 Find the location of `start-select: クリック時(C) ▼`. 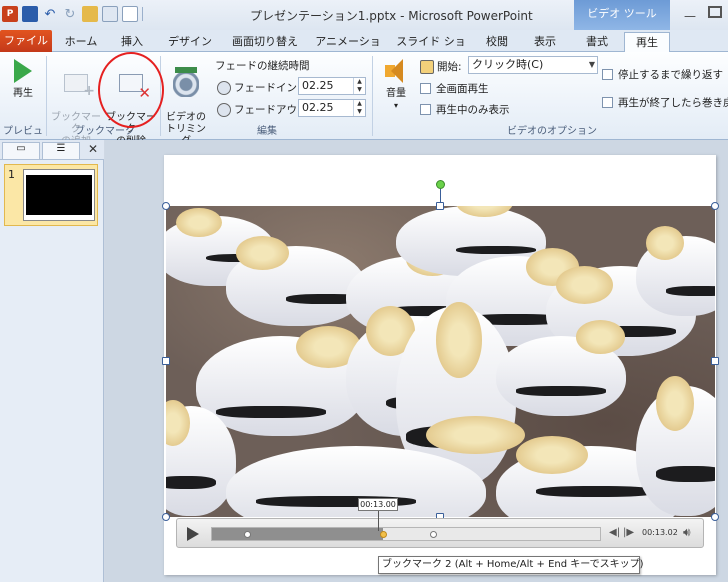

start-select: クリック時(C) ▼ is located at coordinates (533, 65).